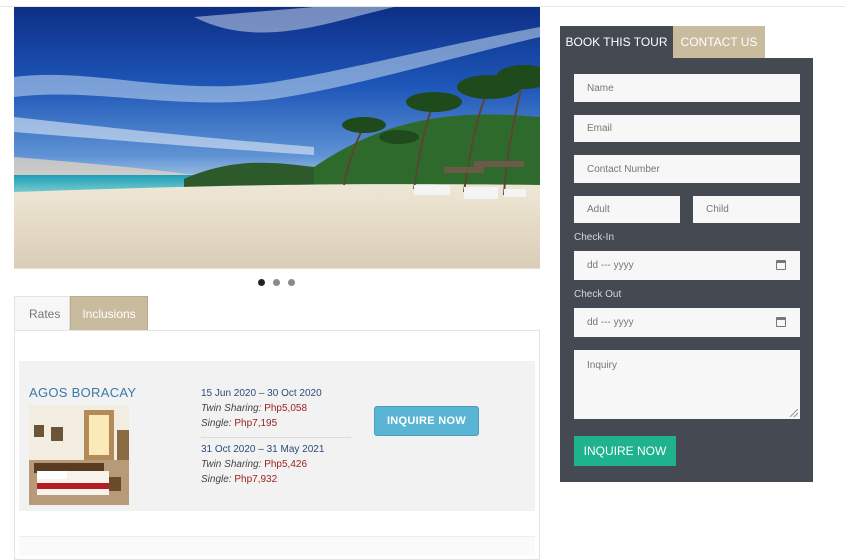 The image size is (845, 560). I want to click on check-out-field: dd --- yyyy, so click(687, 322).